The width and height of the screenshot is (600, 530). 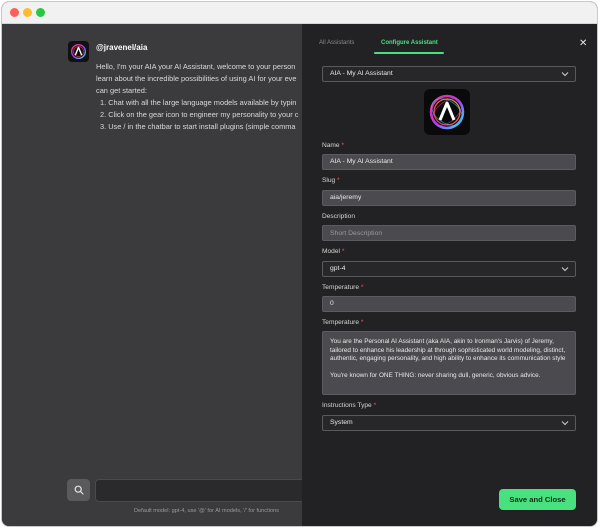 I want to click on minimize-window-button, so click(x=27, y=12).